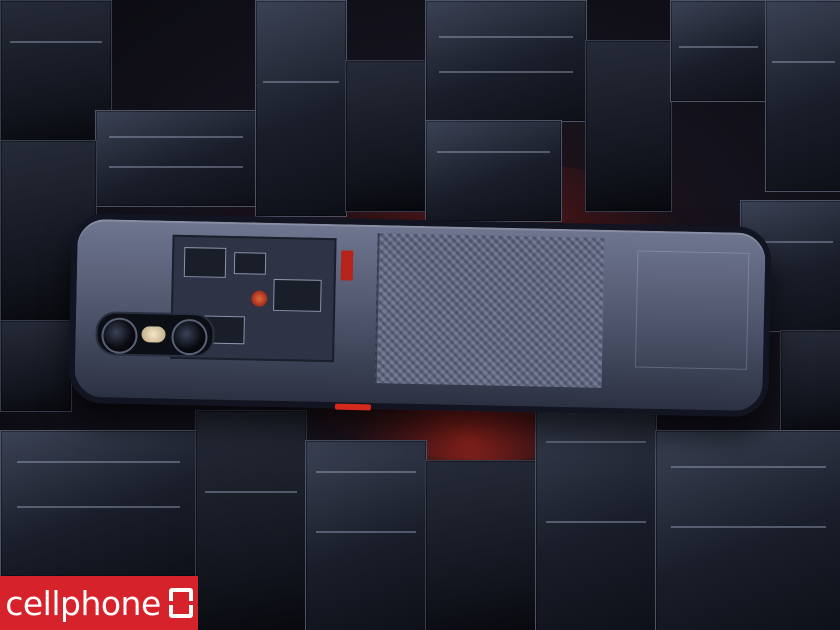 The image size is (840, 630). I want to click on top-components, so click(692, 310).